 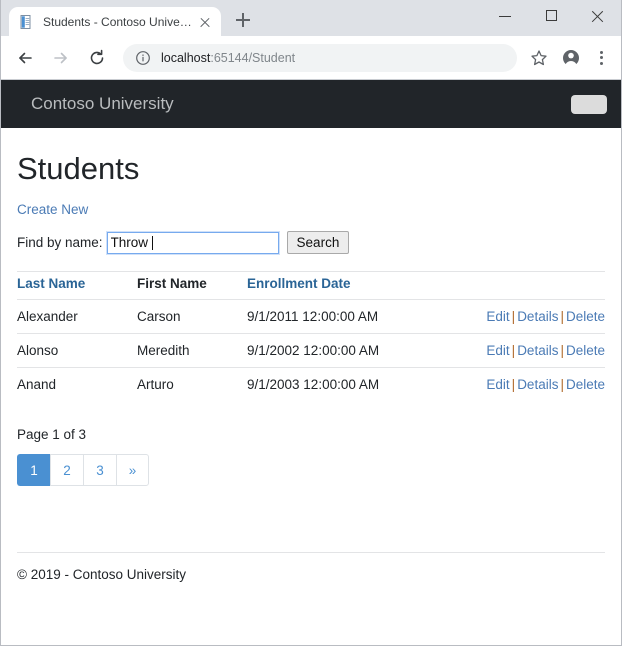 I want to click on address-bar-text: localhost:65144/Student, so click(x=228, y=58).